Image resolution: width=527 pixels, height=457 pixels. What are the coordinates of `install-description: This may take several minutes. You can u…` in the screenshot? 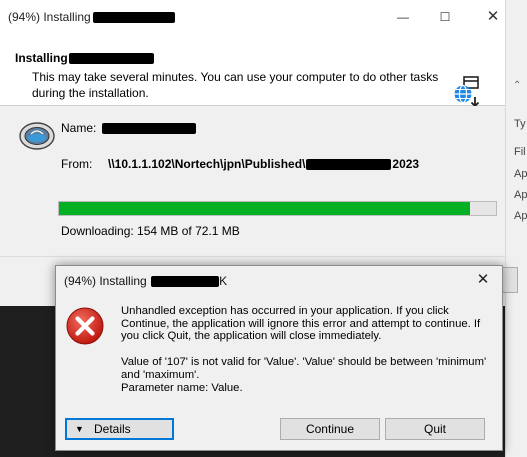 It's located at (235, 85).